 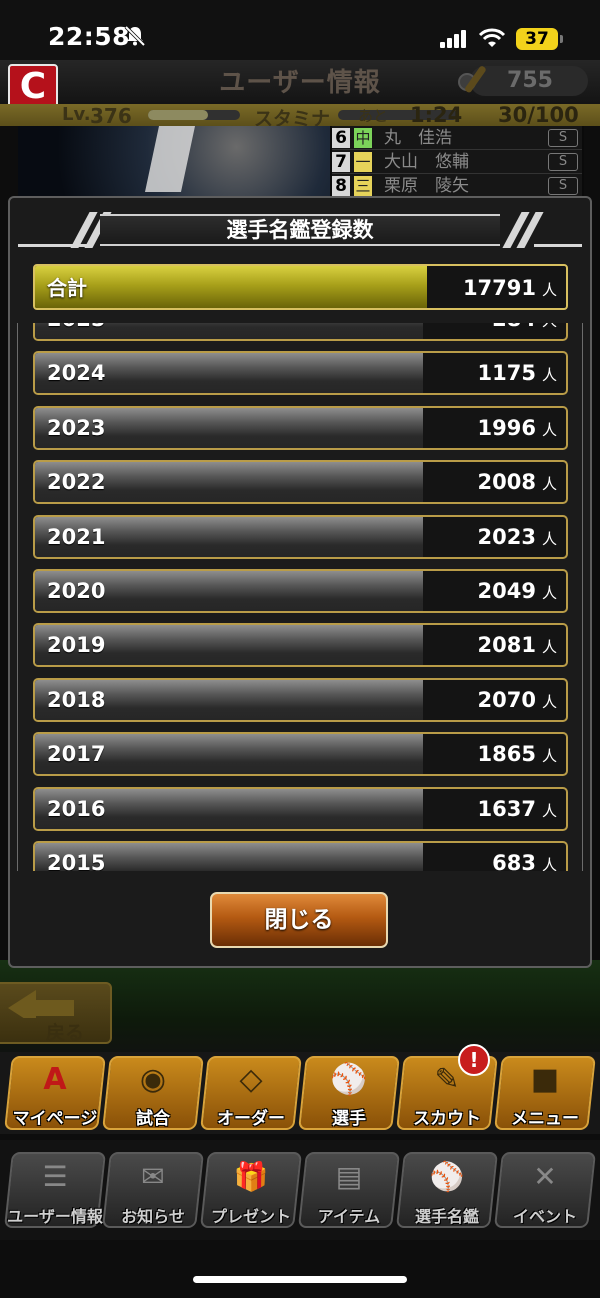 What do you see at coordinates (506, 699) in the screenshot?
I see `year-count: 2070` at bounding box center [506, 699].